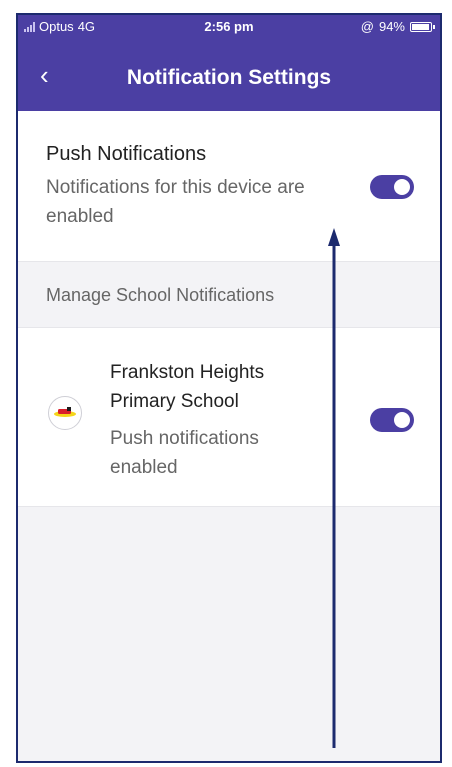 The height and width of the screenshot is (767, 452). What do you see at coordinates (367, 26) in the screenshot?
I see `location-icon: @` at bounding box center [367, 26].